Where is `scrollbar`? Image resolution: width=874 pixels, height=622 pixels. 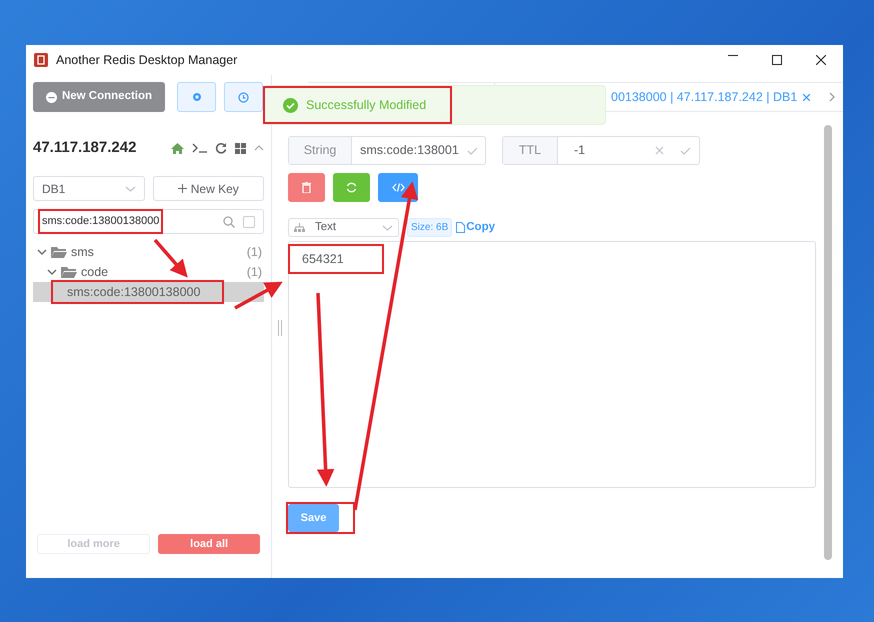
scrollbar is located at coordinates (828, 342).